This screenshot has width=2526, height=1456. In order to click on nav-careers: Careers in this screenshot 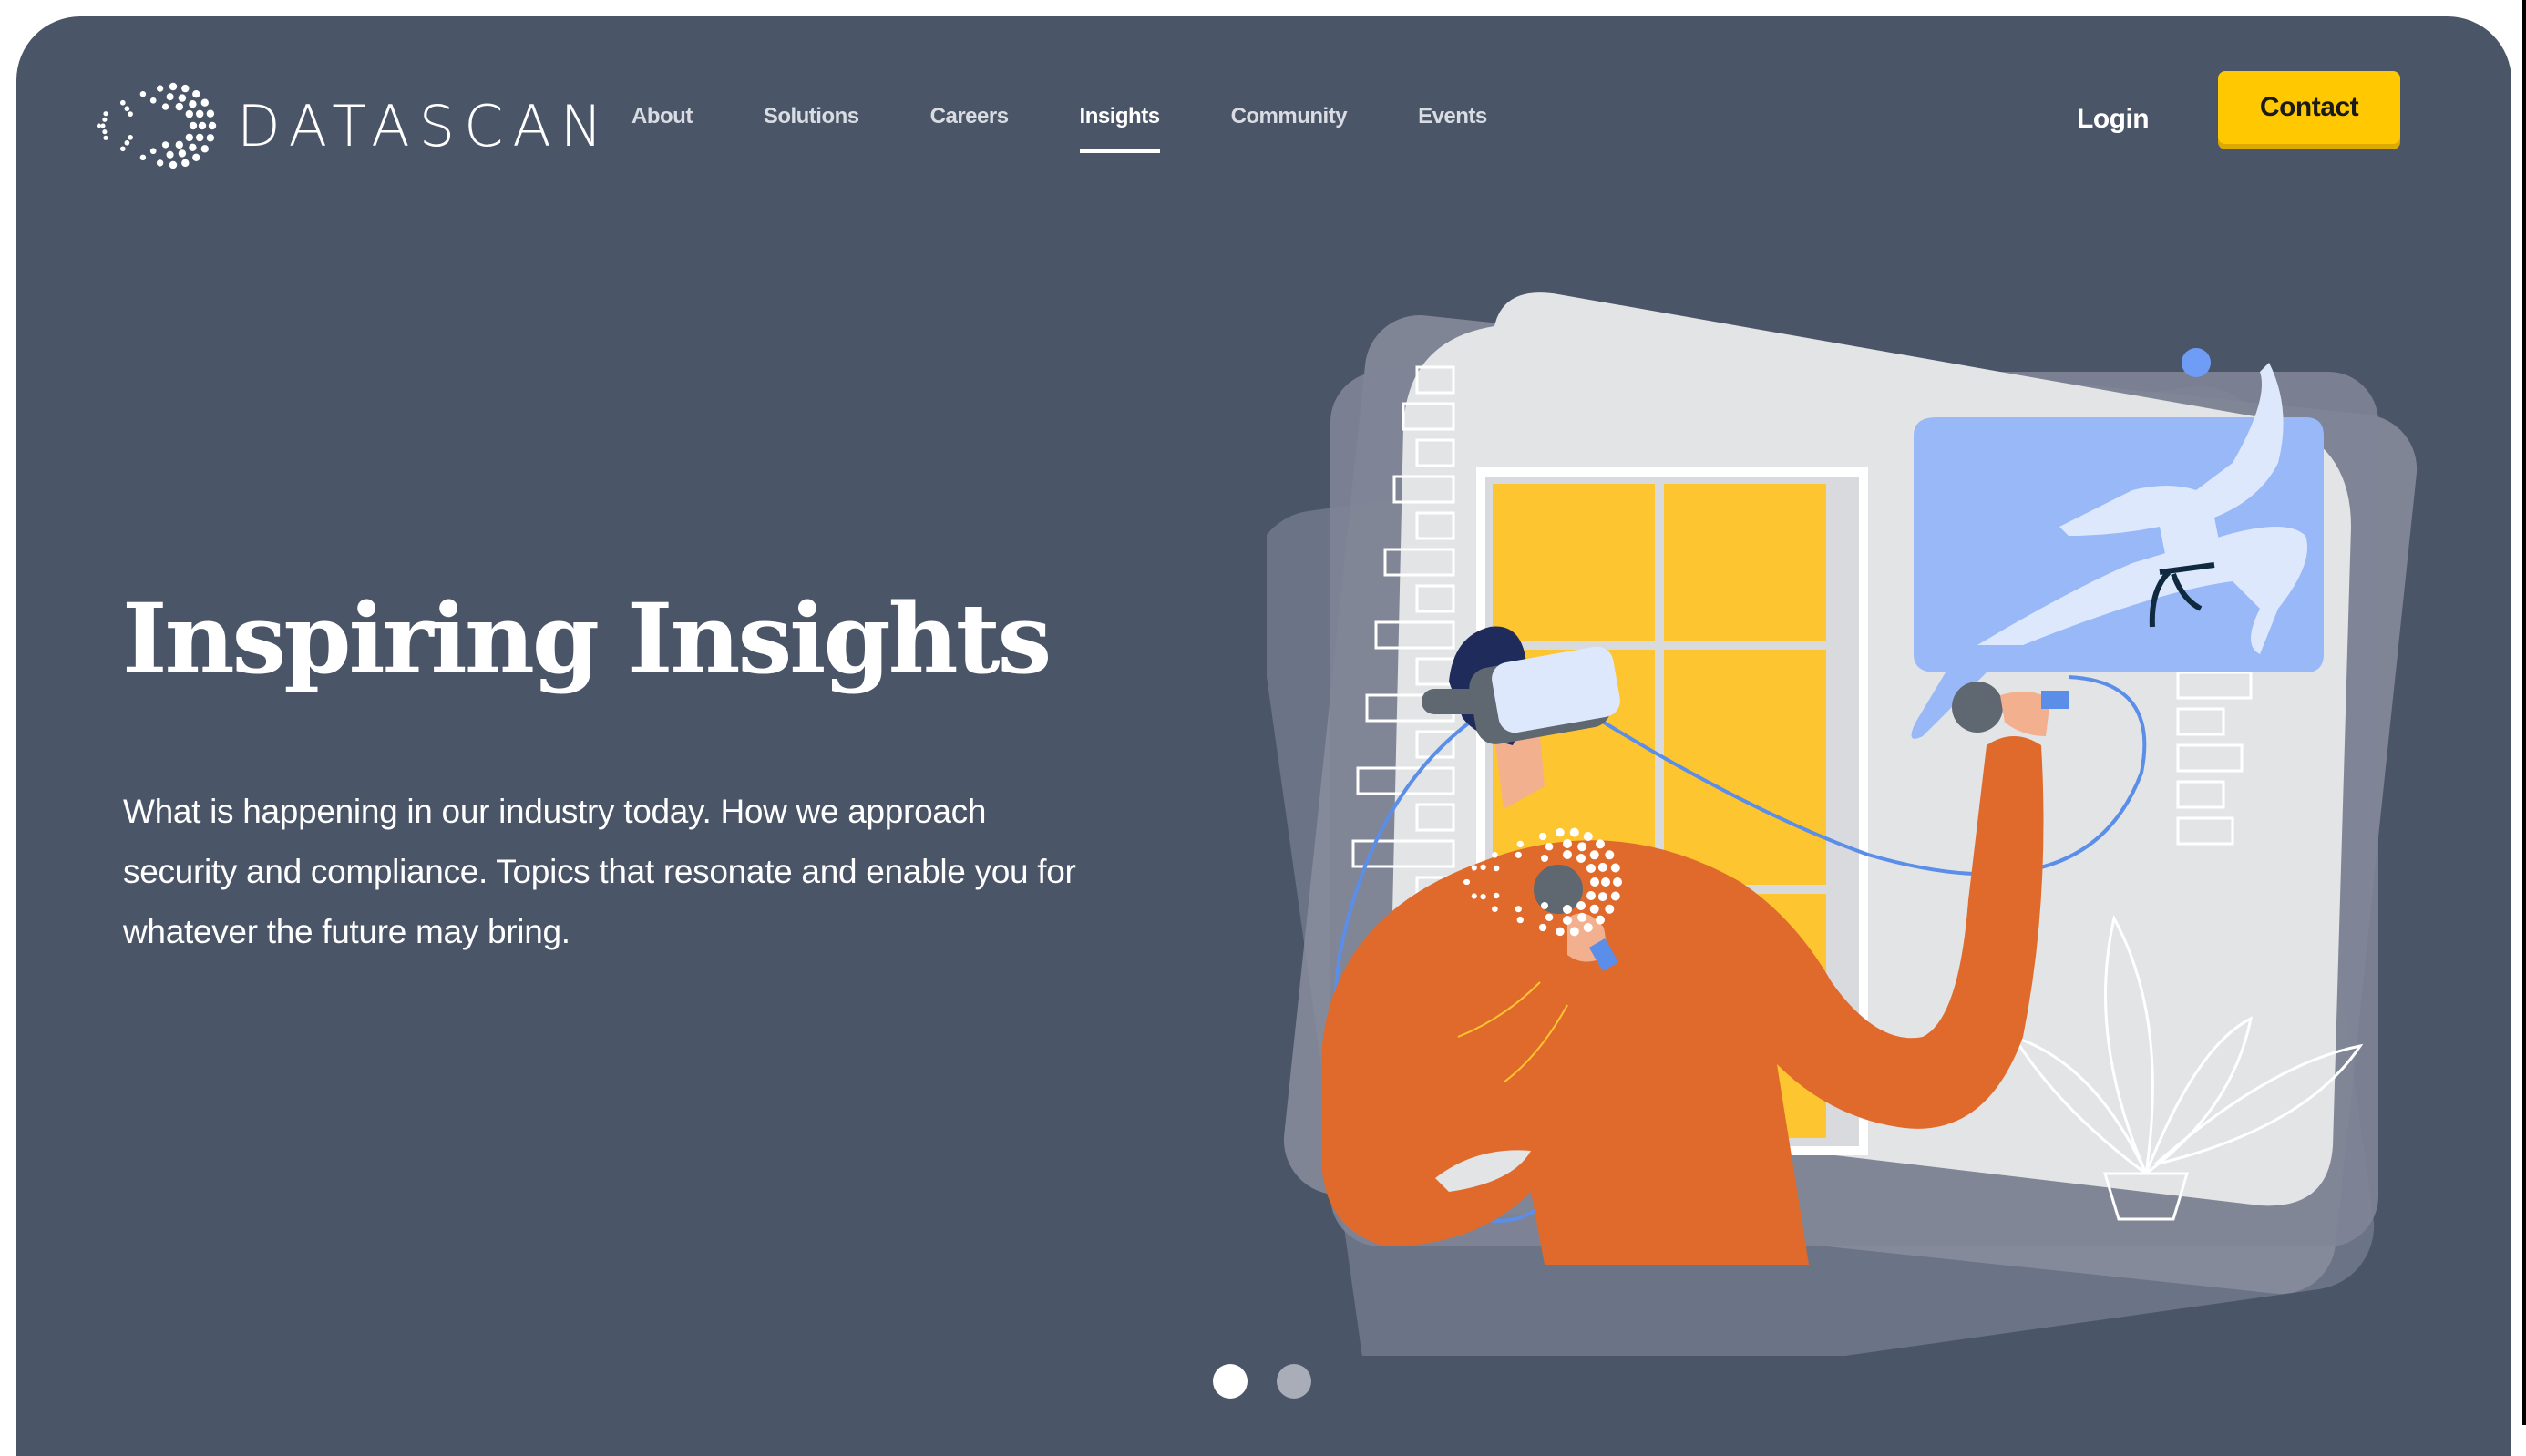, I will do `click(970, 116)`.